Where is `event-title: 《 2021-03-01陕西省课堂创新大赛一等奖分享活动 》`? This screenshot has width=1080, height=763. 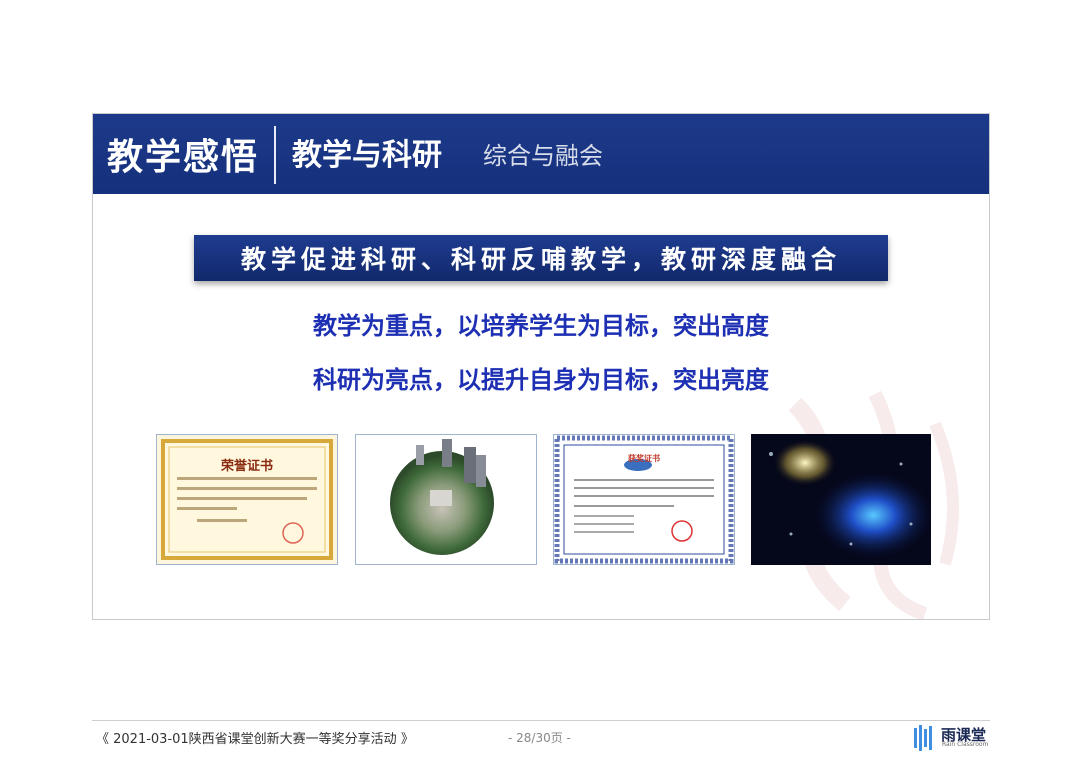 event-title: 《 2021-03-01陕西省课堂创新大赛一等奖分享活动 》 is located at coordinates (255, 739).